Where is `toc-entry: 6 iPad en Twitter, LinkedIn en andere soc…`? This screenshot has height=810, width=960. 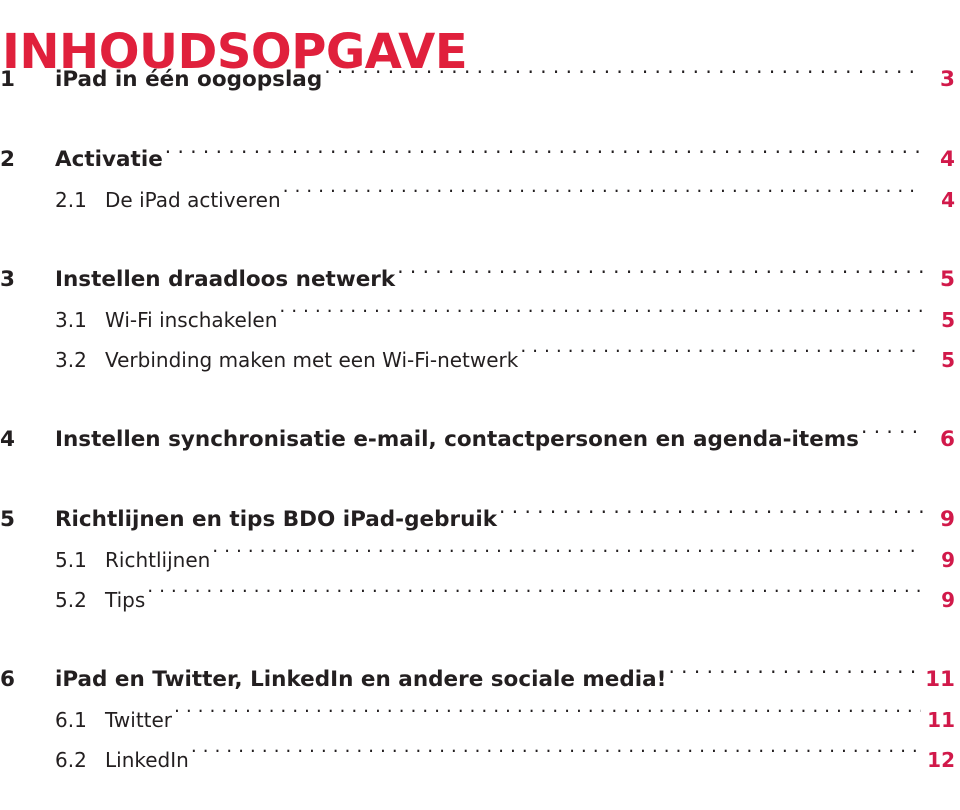
toc-entry: 6 iPad en Twitter, LinkedIn en andere soc… is located at coordinates (477, 680).